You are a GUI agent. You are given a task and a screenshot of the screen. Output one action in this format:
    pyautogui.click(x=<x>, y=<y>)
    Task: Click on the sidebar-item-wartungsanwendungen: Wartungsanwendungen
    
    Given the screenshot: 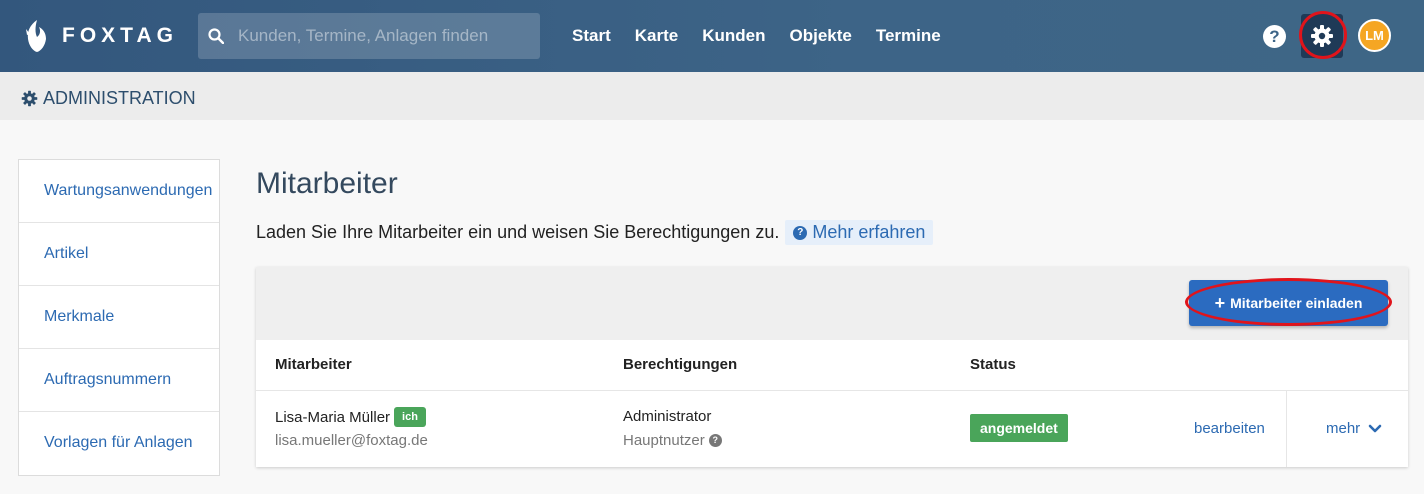 What is the action you would take?
    pyautogui.click(x=119, y=191)
    